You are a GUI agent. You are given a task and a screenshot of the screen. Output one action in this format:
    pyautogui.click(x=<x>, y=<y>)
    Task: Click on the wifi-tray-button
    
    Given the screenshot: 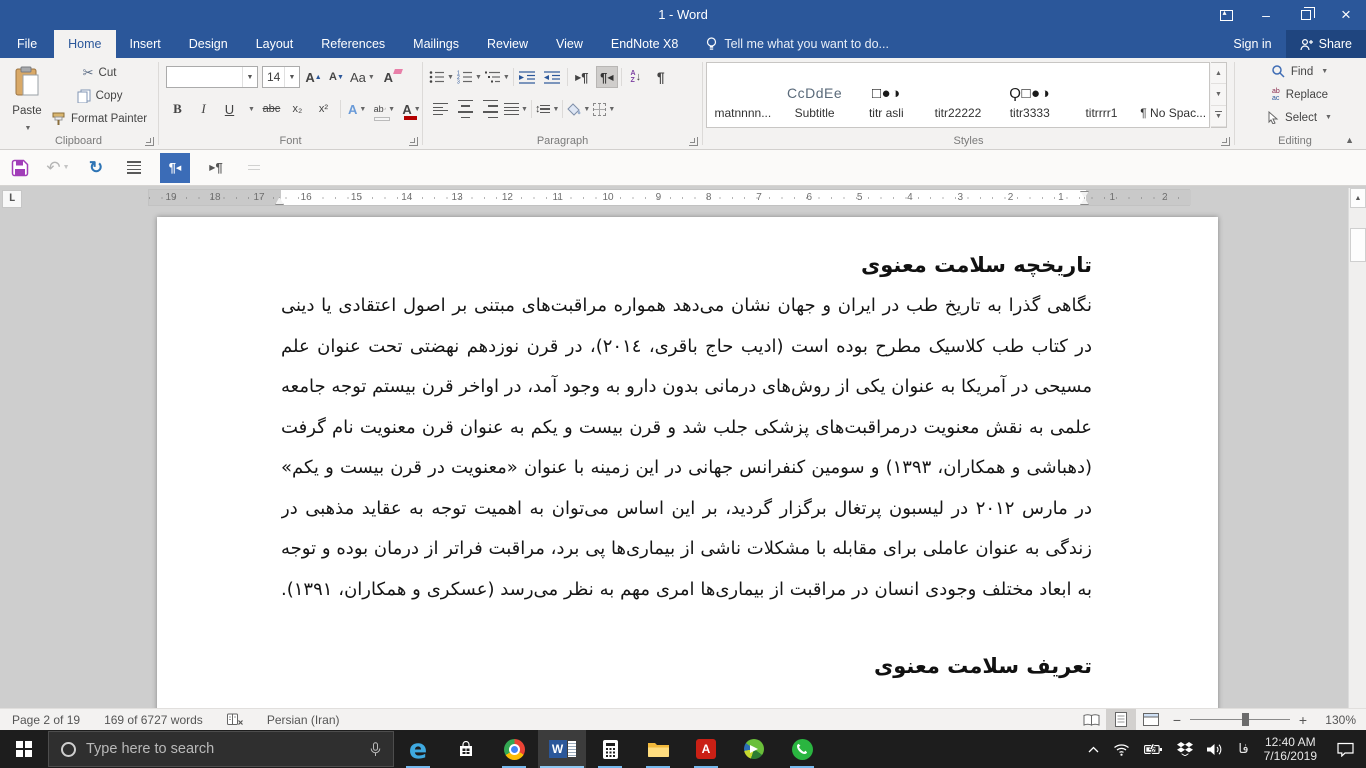 What is the action you would take?
    pyautogui.click(x=1121, y=749)
    